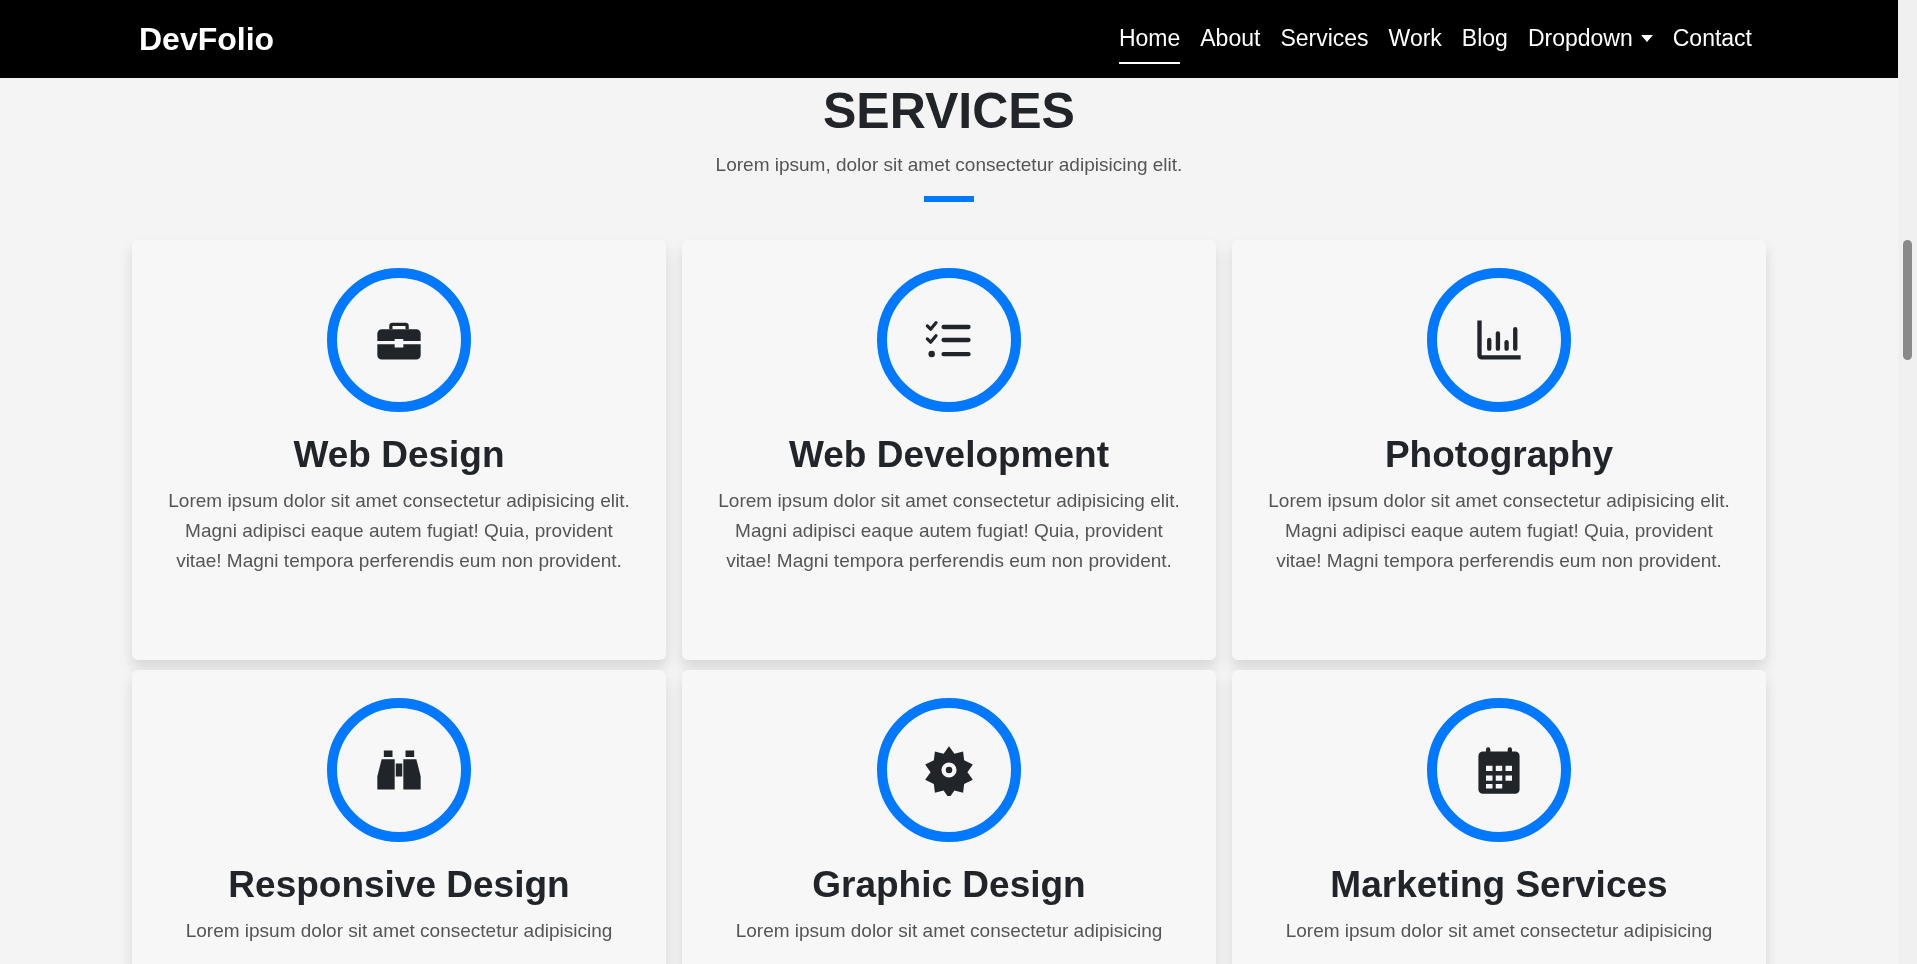 This screenshot has width=1917, height=964. What do you see at coordinates (1590, 39) in the screenshot?
I see `nav-link: Dropdown` at bounding box center [1590, 39].